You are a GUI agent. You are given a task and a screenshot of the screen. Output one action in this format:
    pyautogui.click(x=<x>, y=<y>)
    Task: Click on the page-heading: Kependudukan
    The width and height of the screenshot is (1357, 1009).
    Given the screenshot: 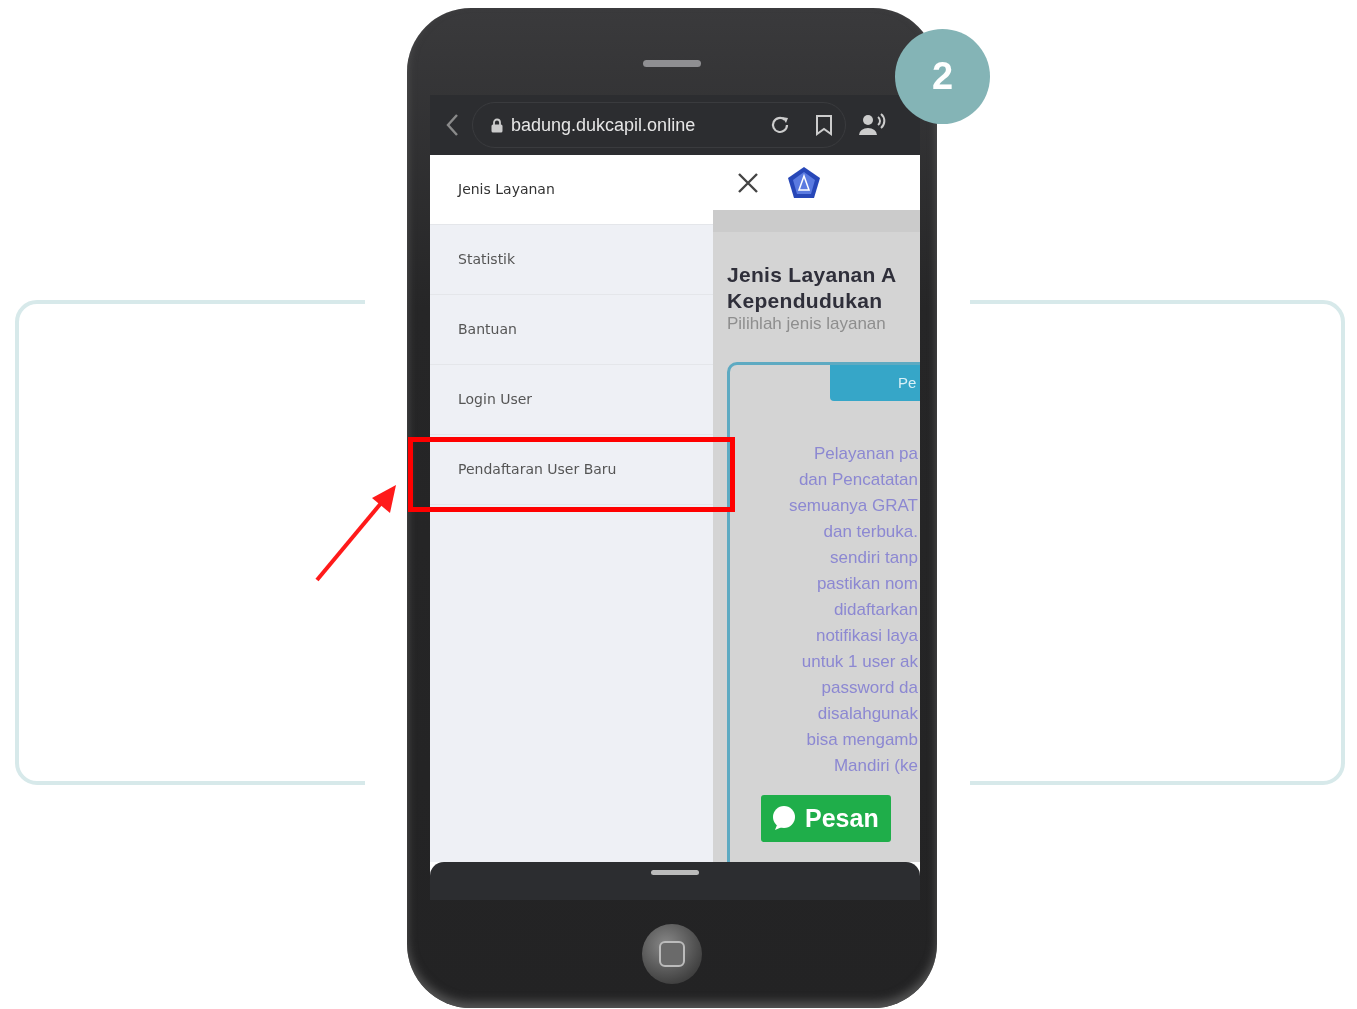 What is the action you would take?
    pyautogui.click(x=805, y=301)
    